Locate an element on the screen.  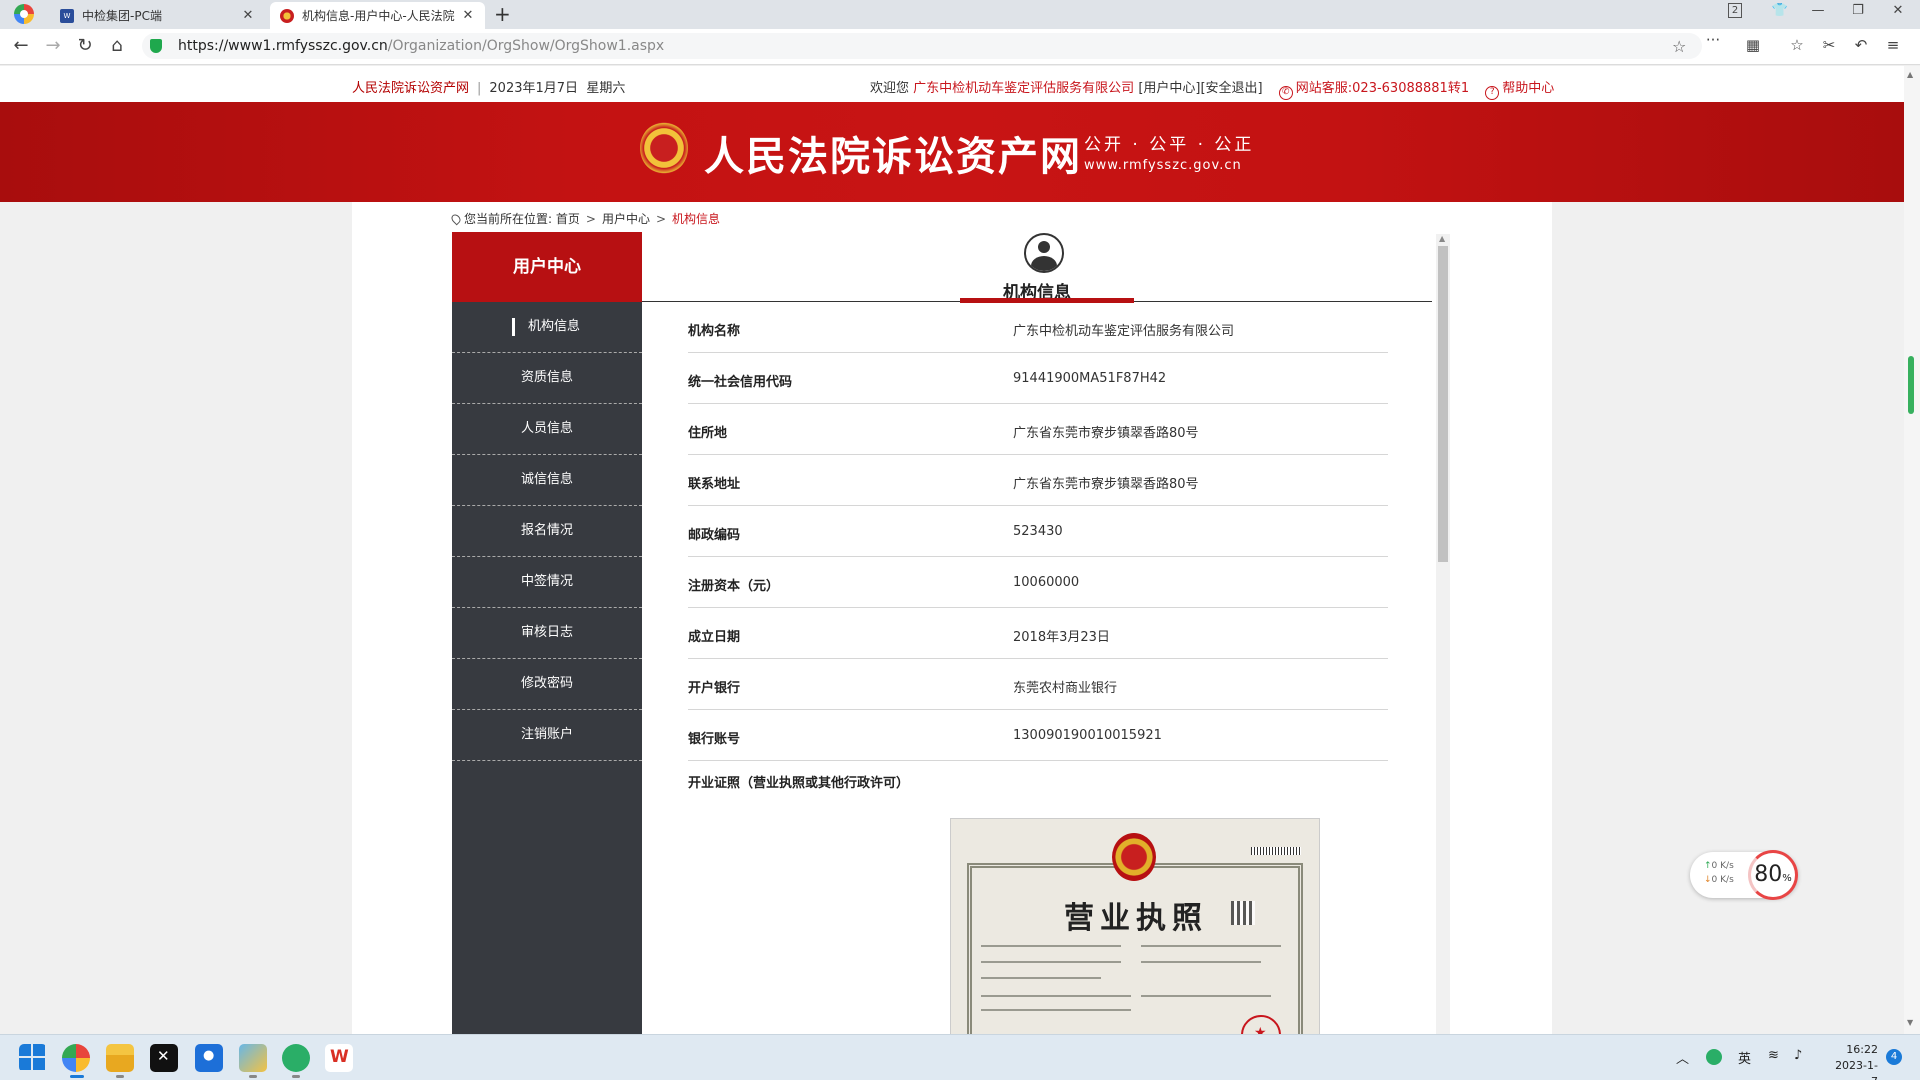
panel-scrollbar: ▲ is located at coordinates (1443, 634).